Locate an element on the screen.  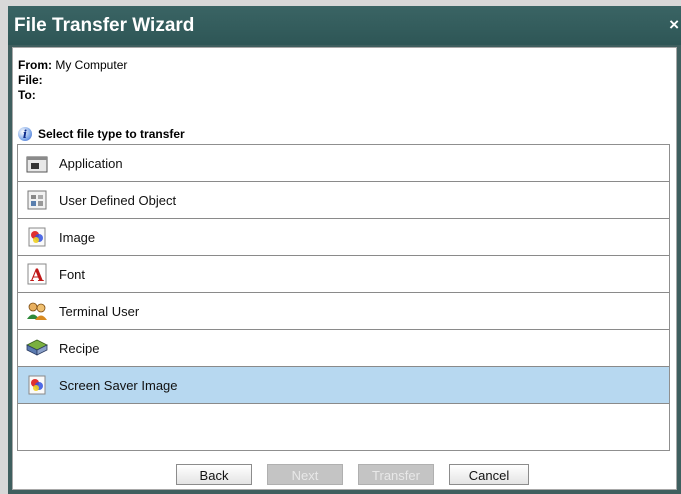
list-item-label: Screen Saver Image is located at coordinates (118, 385).